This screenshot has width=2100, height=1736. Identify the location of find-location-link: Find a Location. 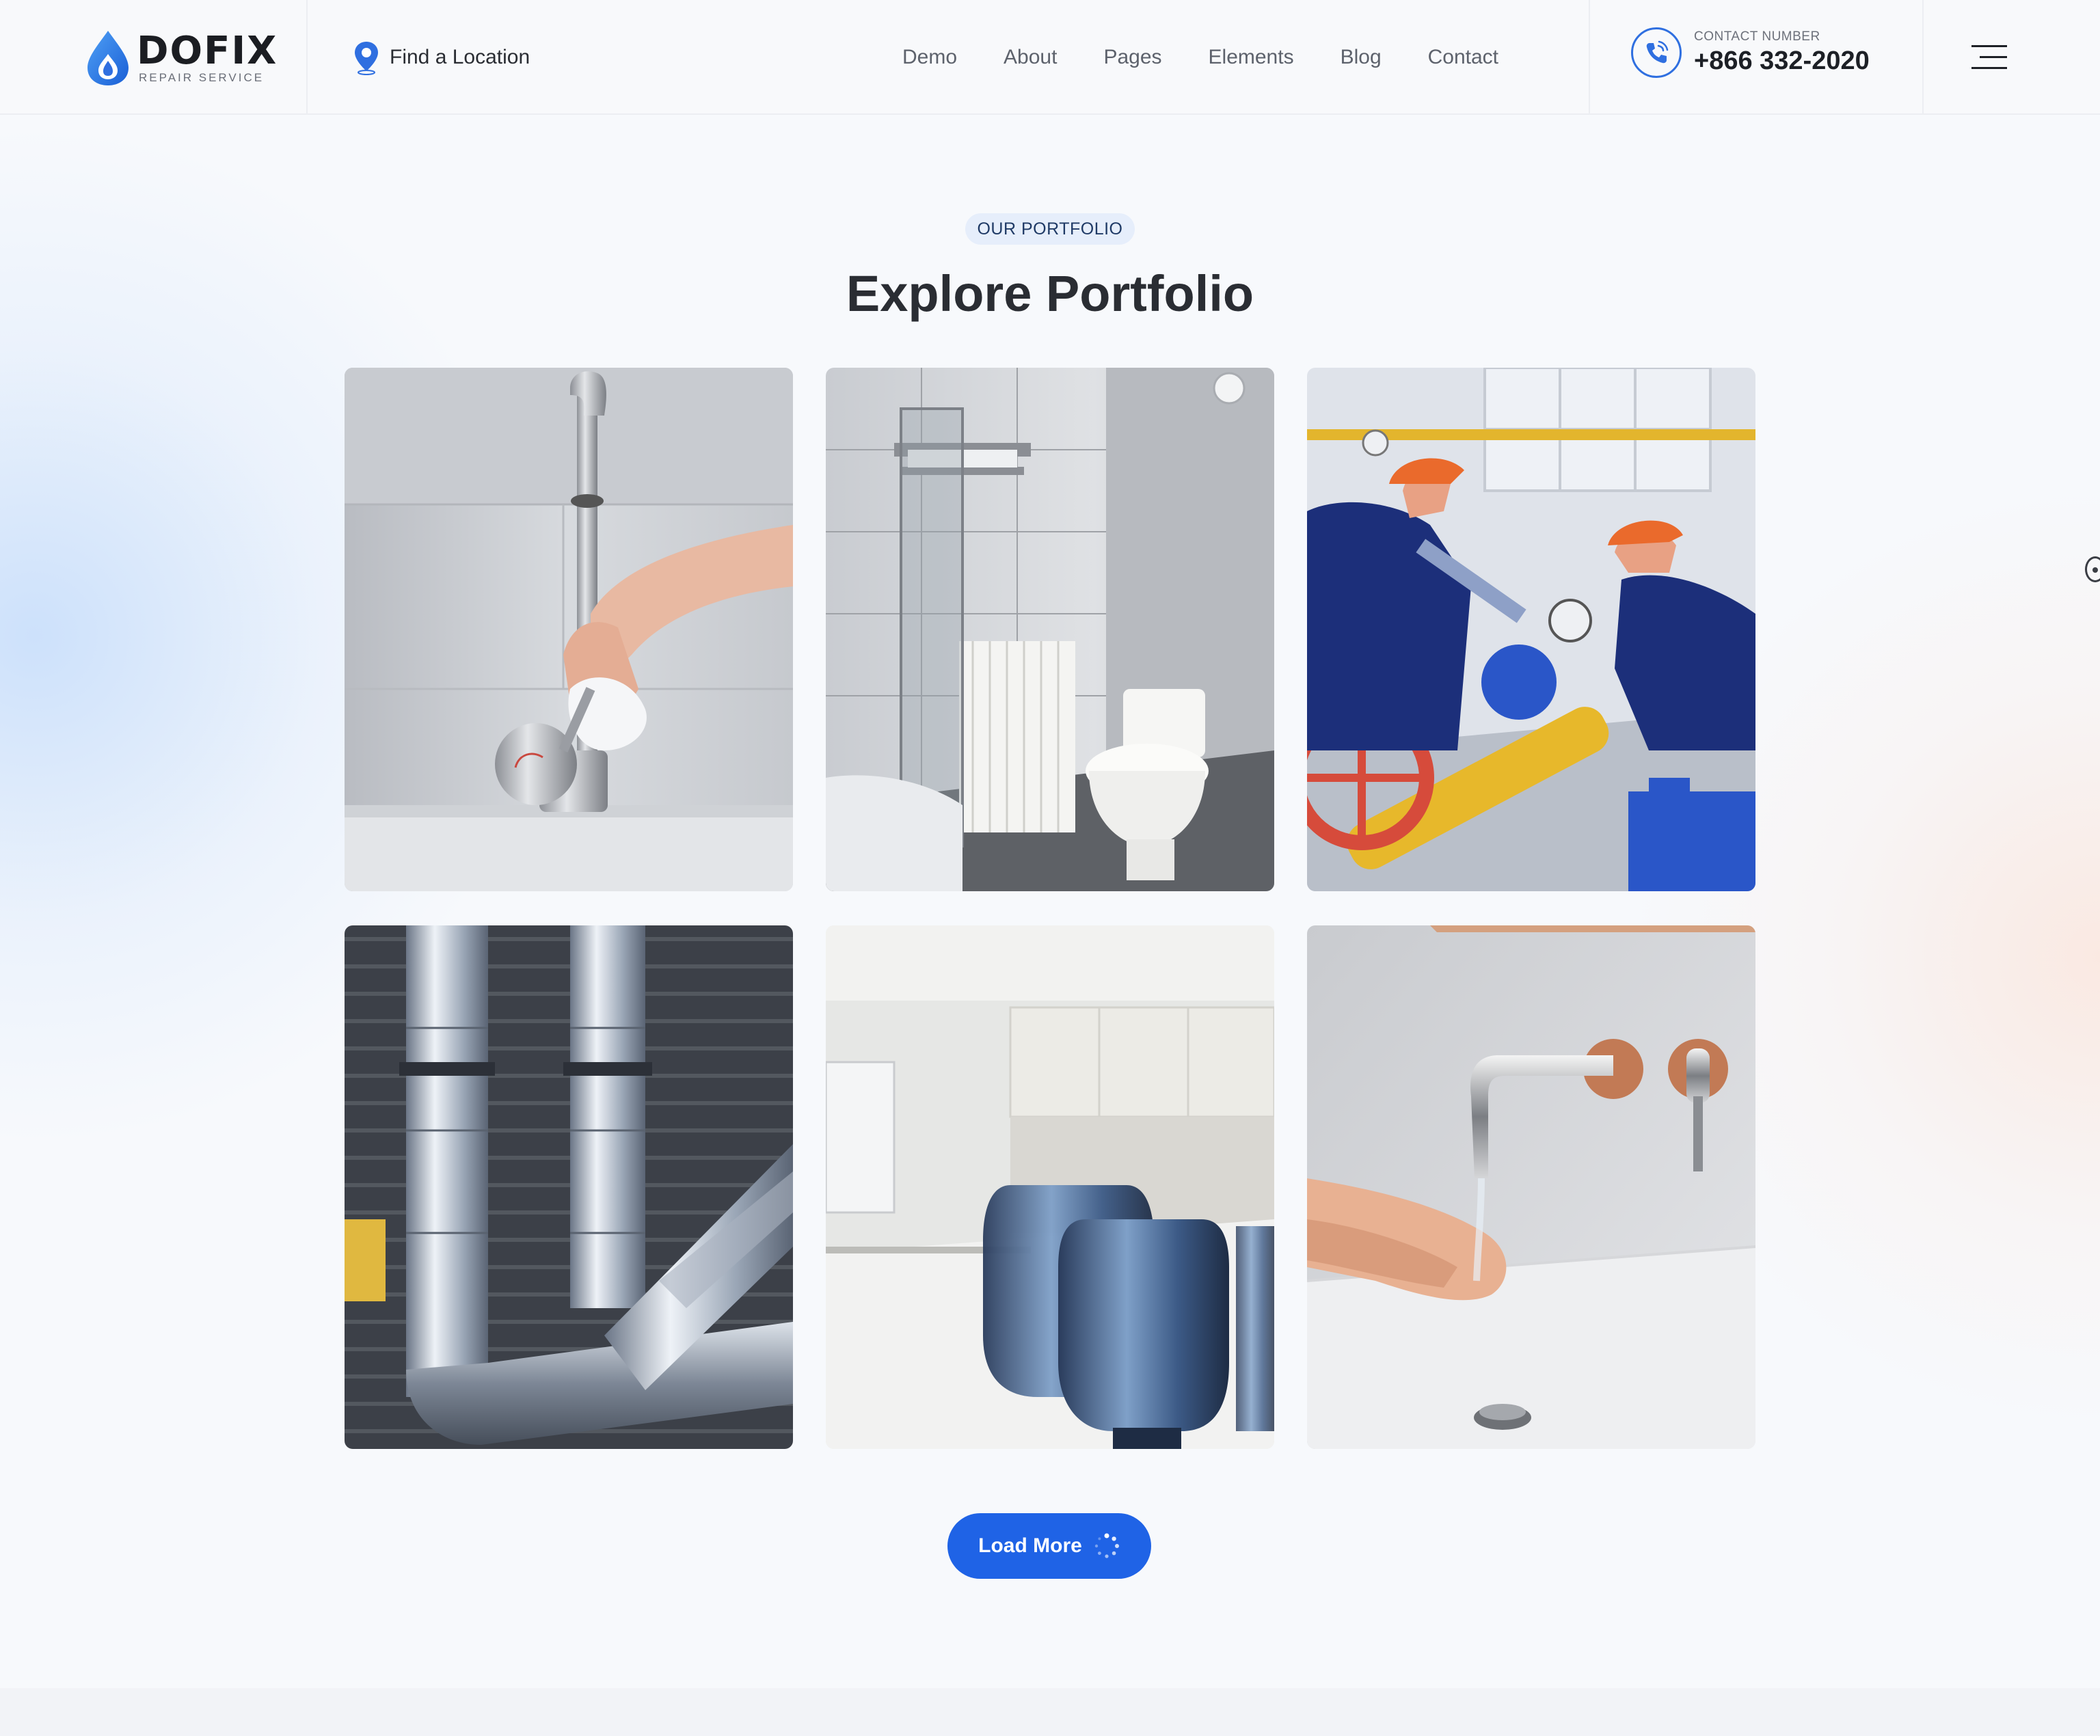
(441, 57).